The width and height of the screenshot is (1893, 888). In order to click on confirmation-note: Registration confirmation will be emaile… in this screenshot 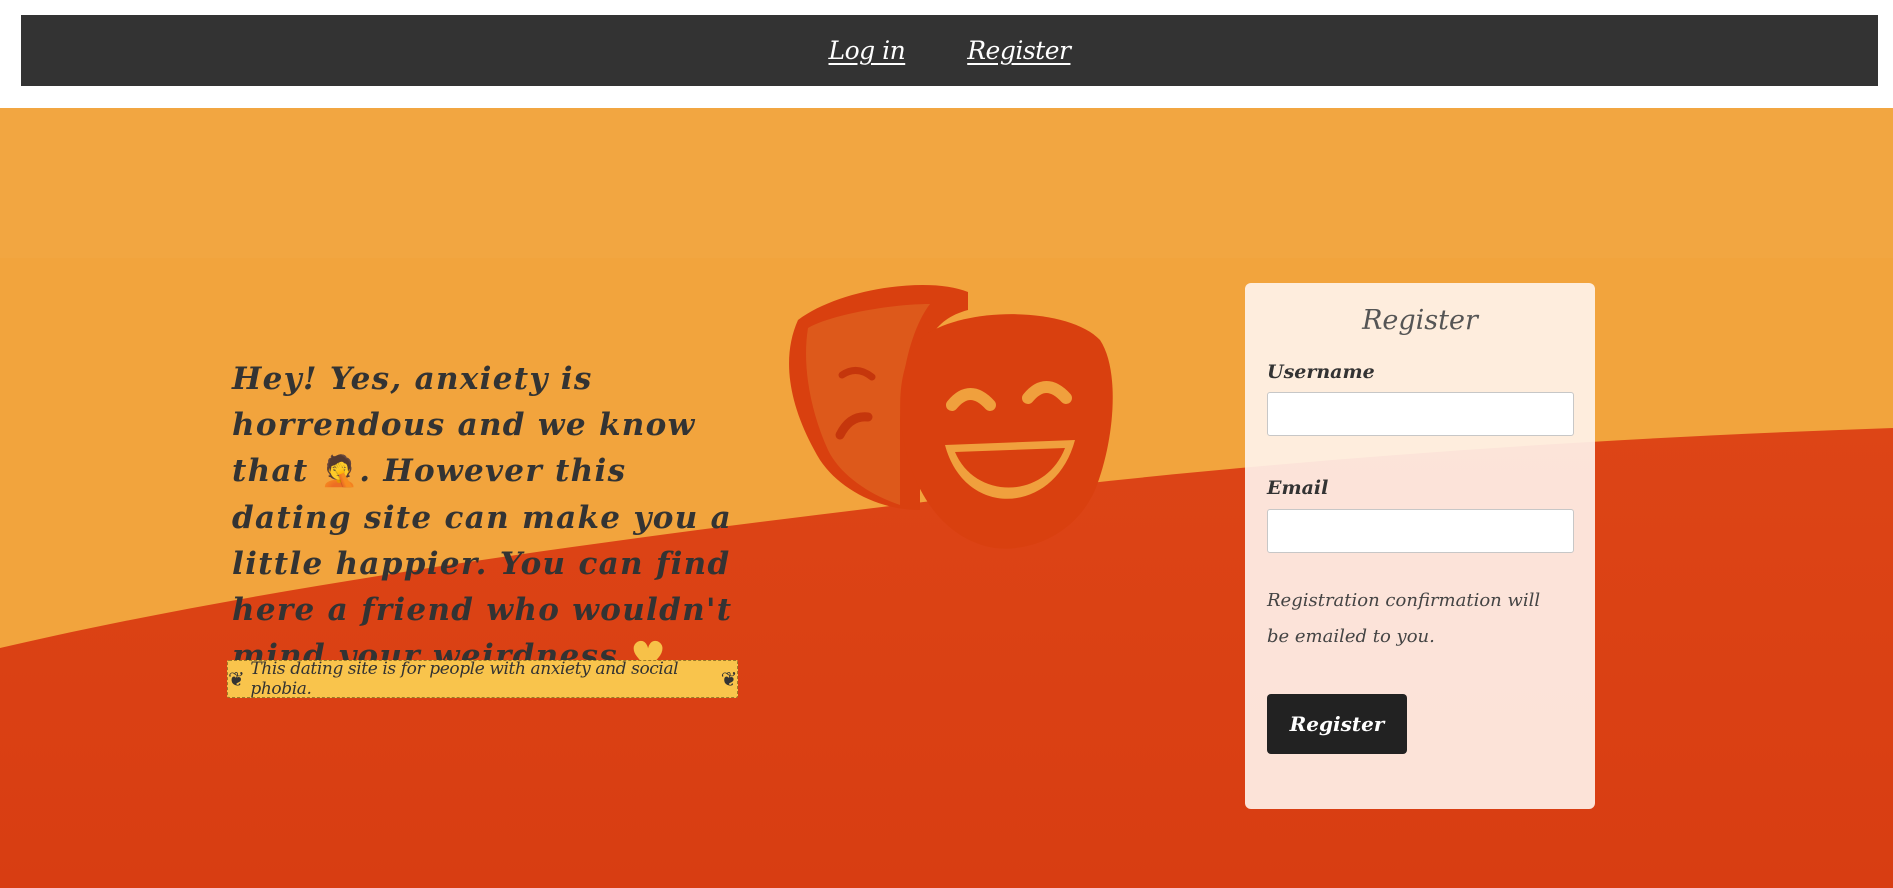, I will do `click(1404, 618)`.